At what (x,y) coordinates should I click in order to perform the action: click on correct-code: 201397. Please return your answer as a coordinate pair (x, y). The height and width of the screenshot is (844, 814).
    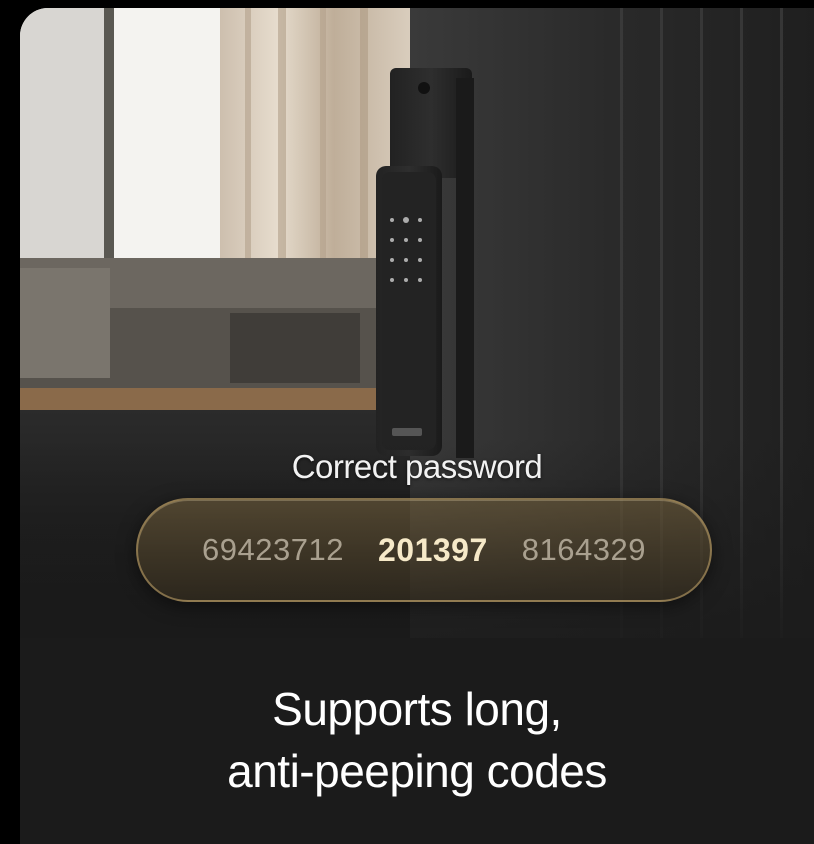
    Looking at the image, I should click on (432, 549).